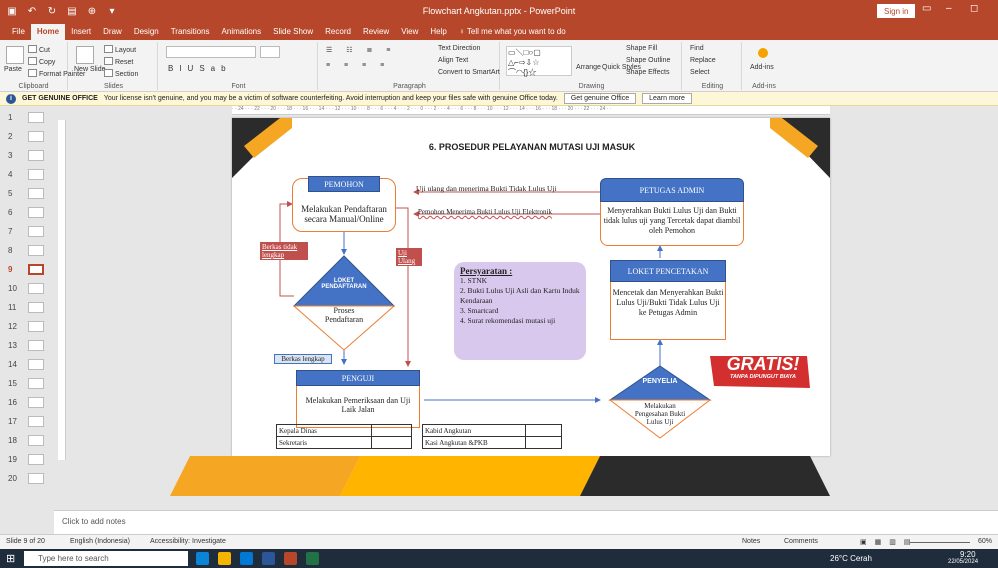 The image size is (998, 568). I want to click on align-text-button: Align Text, so click(453, 60).